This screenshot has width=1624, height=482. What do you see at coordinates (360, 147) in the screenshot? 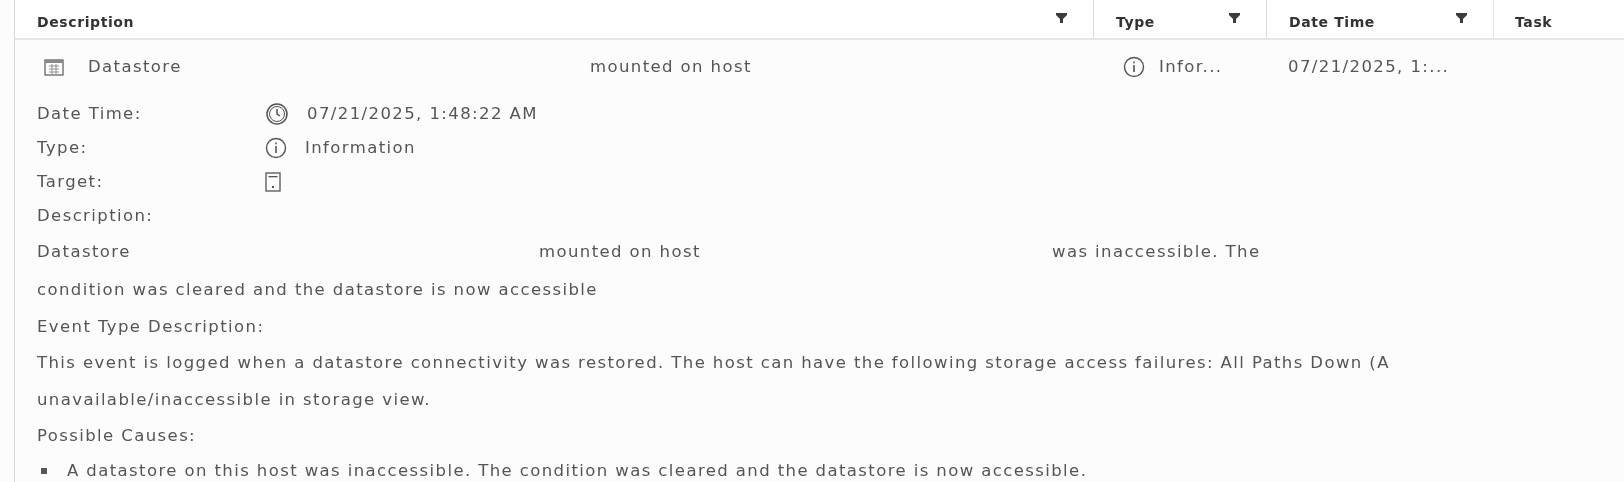
I see `field-value: Information` at bounding box center [360, 147].